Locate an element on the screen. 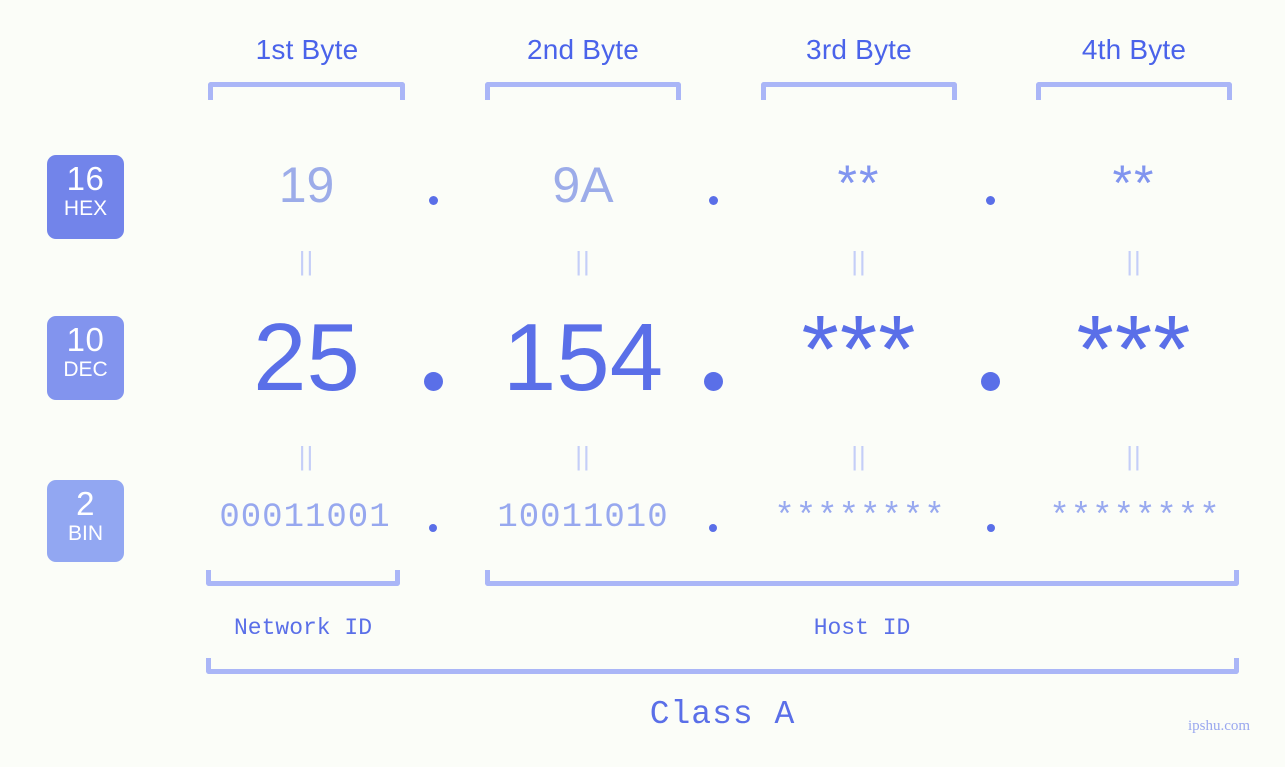 Image resolution: width=1285 pixels, height=767 pixels. bin-byte-1: 00011001 is located at coordinates (305, 518).